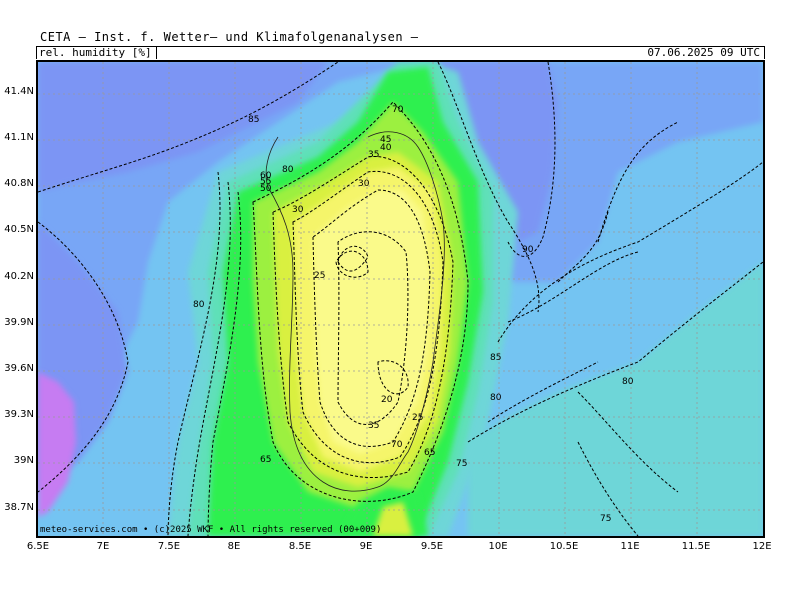 This screenshot has width=800, height=600. What do you see at coordinates (23, 460) in the screenshot?
I see `lat-label-39-0: 39N` at bounding box center [23, 460].